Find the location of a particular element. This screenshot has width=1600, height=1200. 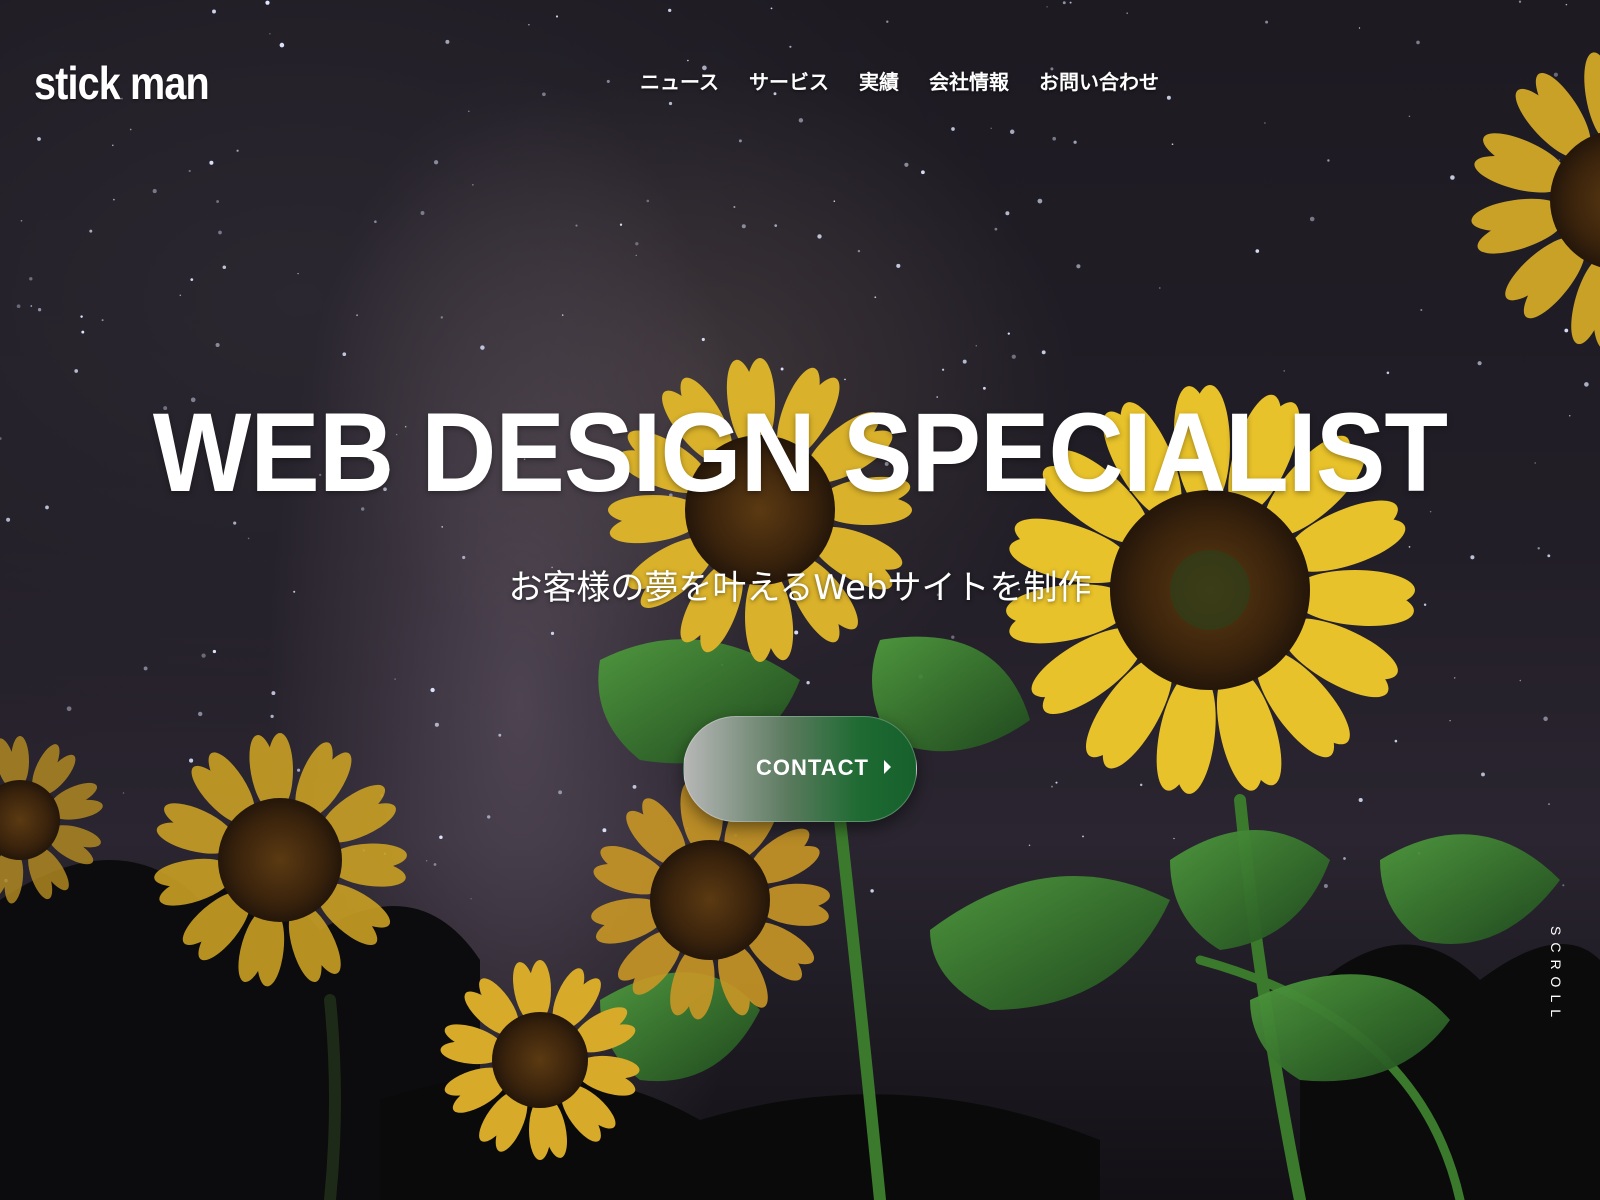

nav-item-services: サービス is located at coordinates (789, 80).